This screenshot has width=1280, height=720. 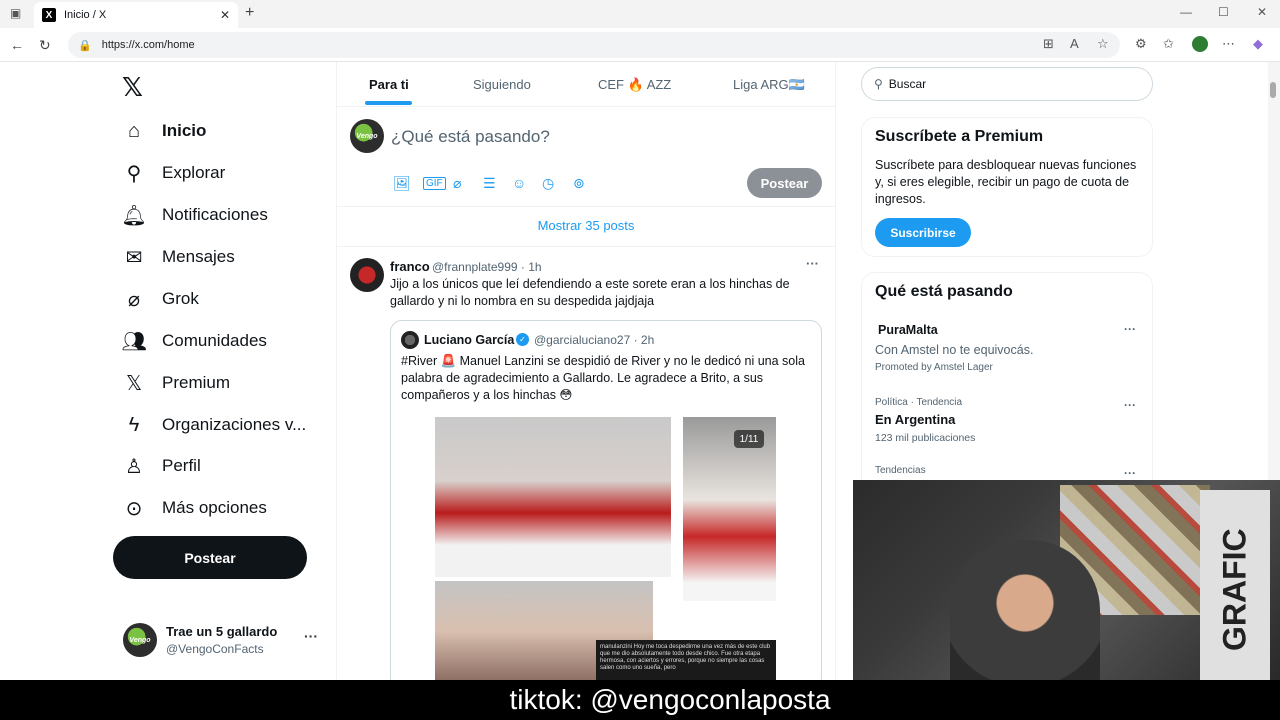 What do you see at coordinates (907, 84) in the screenshot?
I see `search-placeholder: Buscar` at bounding box center [907, 84].